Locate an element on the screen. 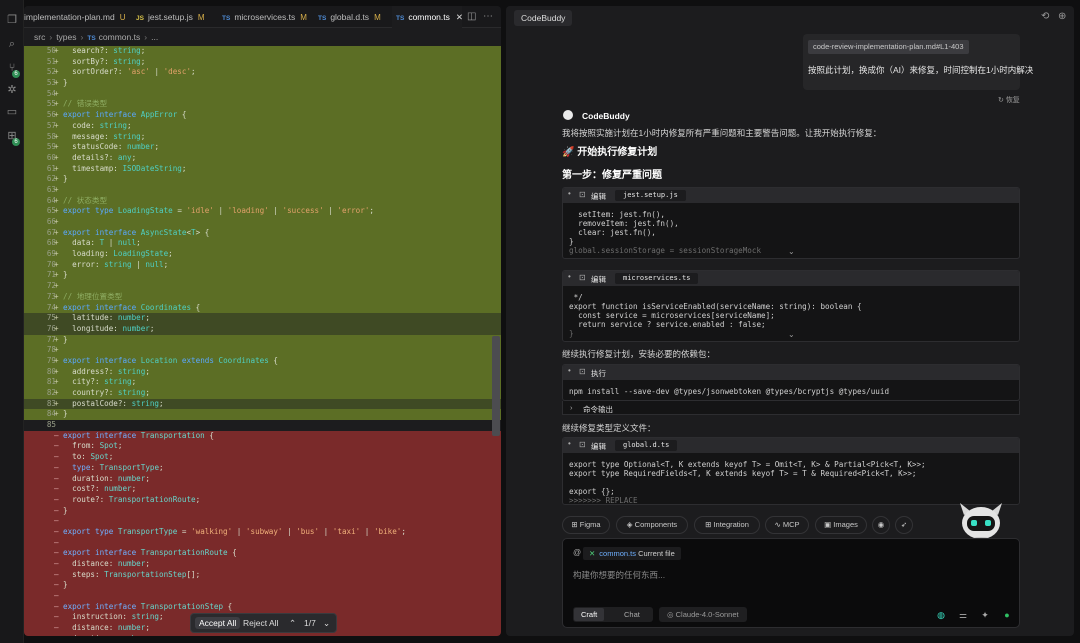 The height and width of the screenshot is (643, 1080). accept-all-button: Accept All is located at coordinates (218, 623).